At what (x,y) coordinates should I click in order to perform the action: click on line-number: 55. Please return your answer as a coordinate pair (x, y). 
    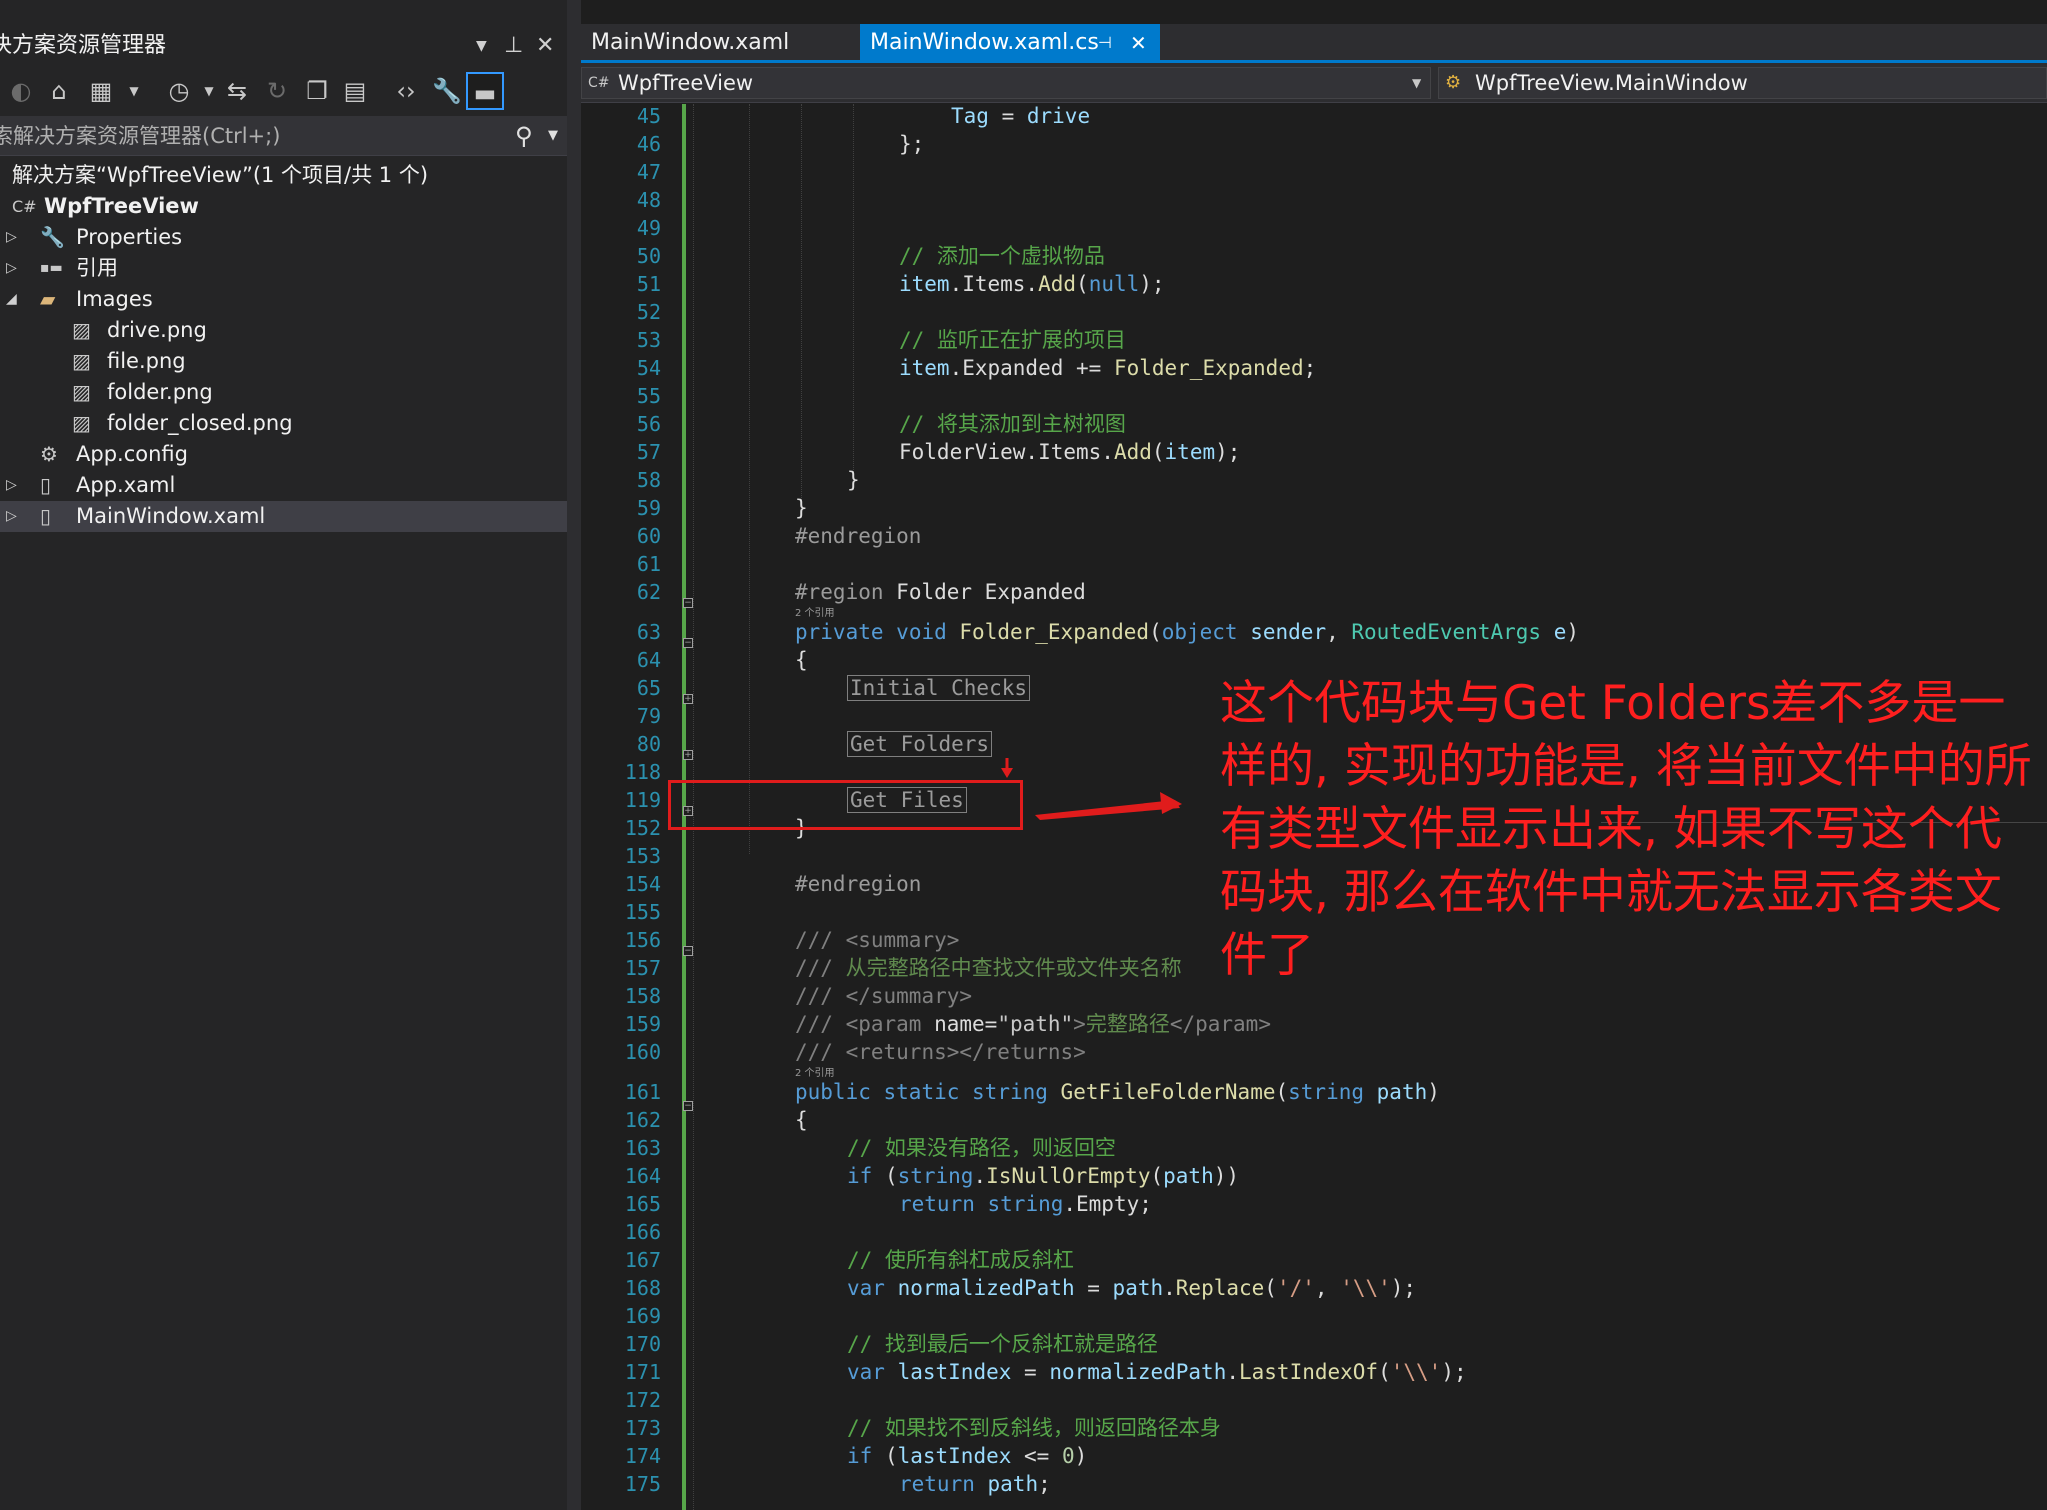
    Looking at the image, I should click on (648, 396).